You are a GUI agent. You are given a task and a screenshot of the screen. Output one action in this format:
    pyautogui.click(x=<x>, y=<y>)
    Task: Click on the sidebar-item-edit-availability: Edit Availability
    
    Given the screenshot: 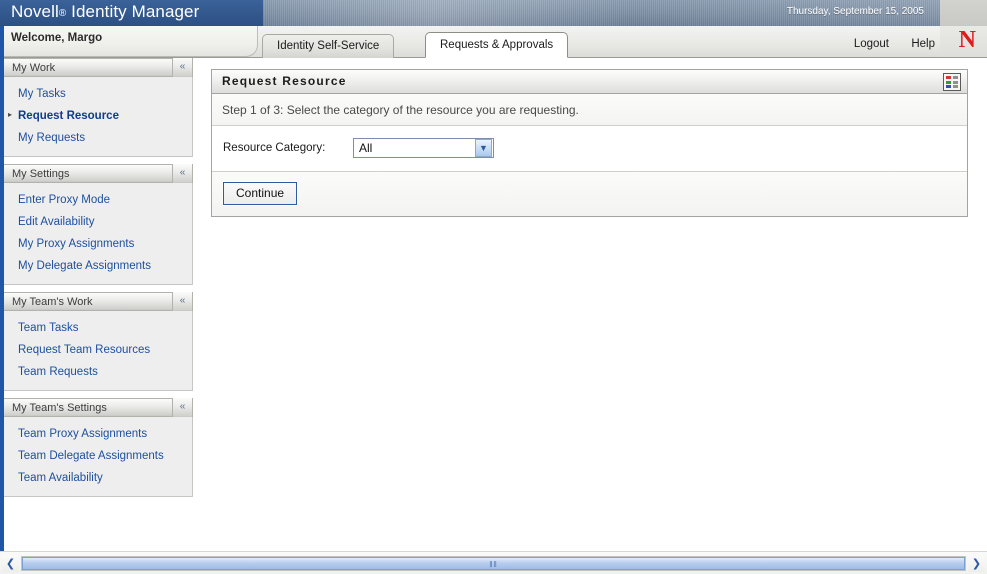 What is the action you would take?
    pyautogui.click(x=98, y=222)
    